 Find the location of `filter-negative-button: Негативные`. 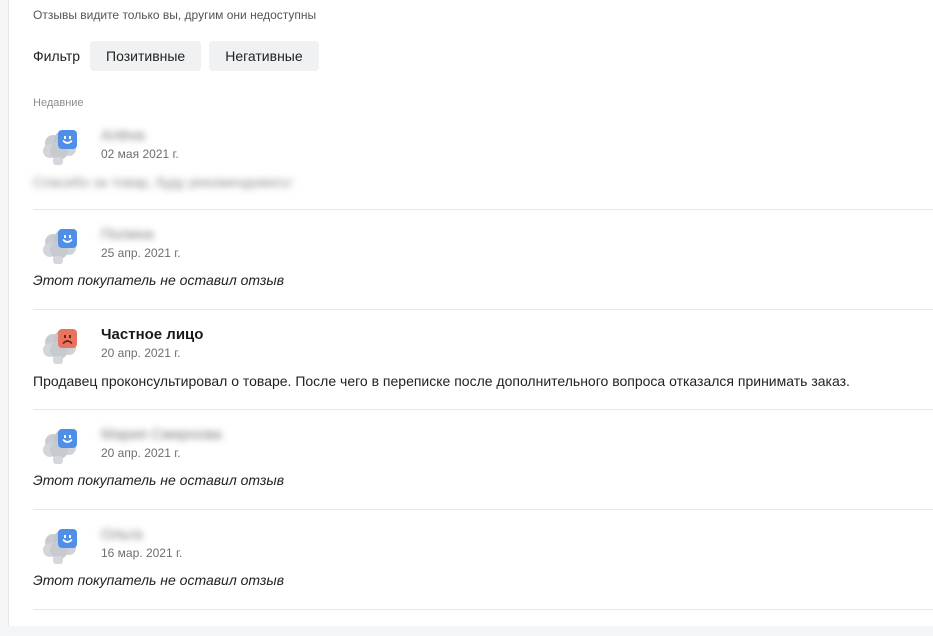

filter-negative-button: Негативные is located at coordinates (264, 56).